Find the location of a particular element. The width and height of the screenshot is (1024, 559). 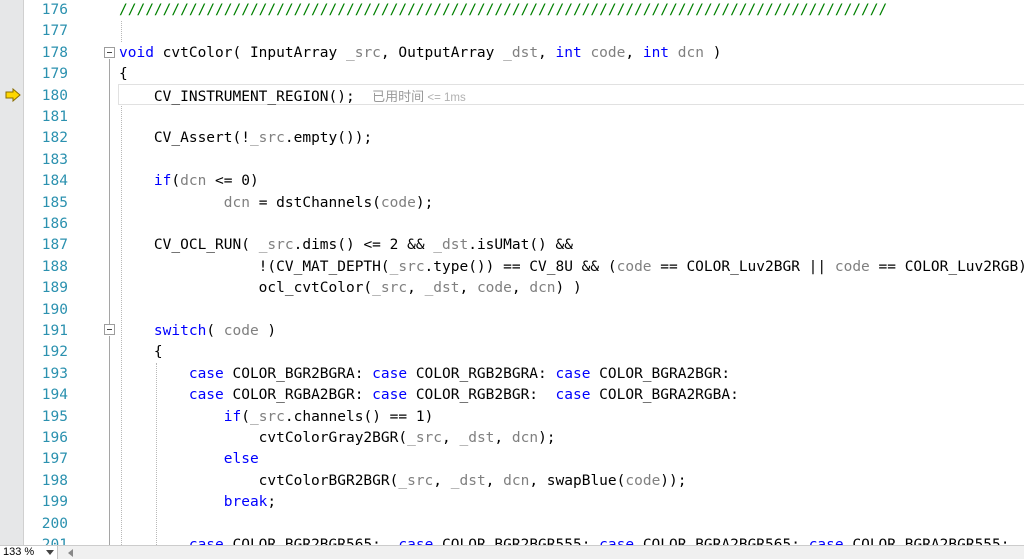

scroll-left-button is located at coordinates (72, 553).